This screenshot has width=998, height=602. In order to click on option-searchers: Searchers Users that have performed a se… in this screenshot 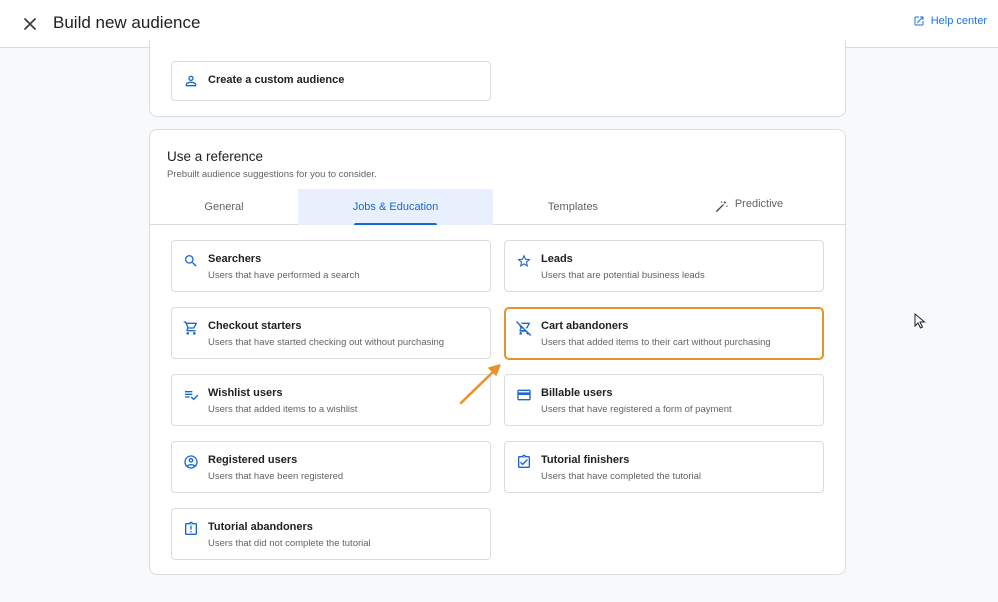, I will do `click(331, 266)`.